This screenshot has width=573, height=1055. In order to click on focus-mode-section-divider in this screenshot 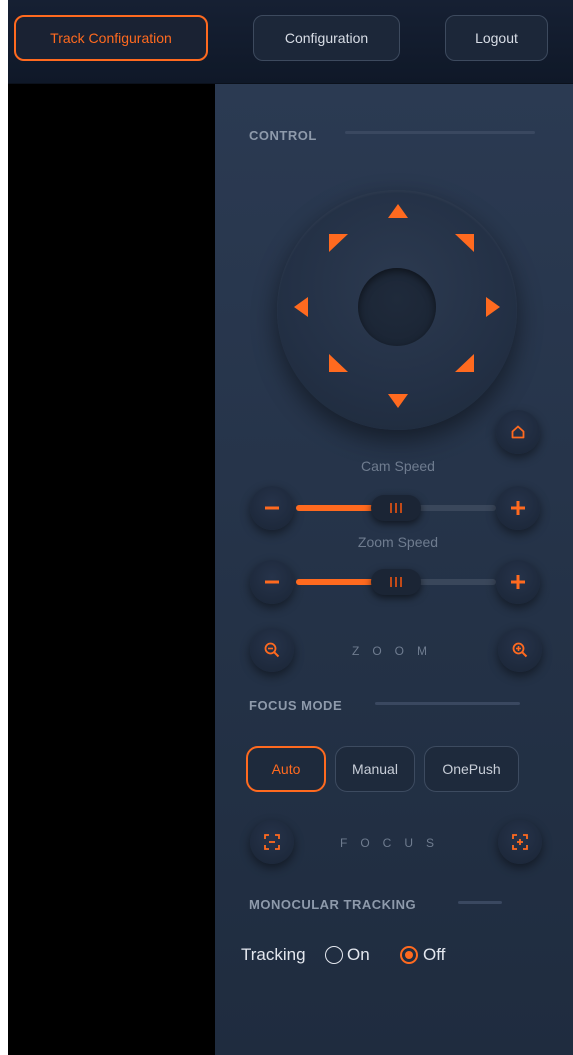, I will do `click(447, 703)`.